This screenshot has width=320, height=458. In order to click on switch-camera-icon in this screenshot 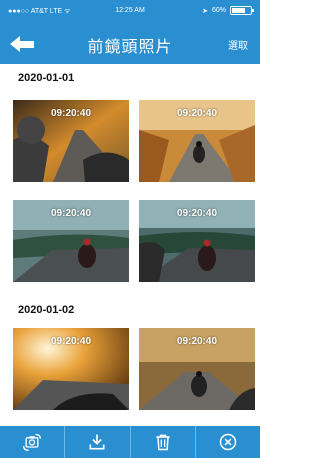, I will do `click(32, 442)`.